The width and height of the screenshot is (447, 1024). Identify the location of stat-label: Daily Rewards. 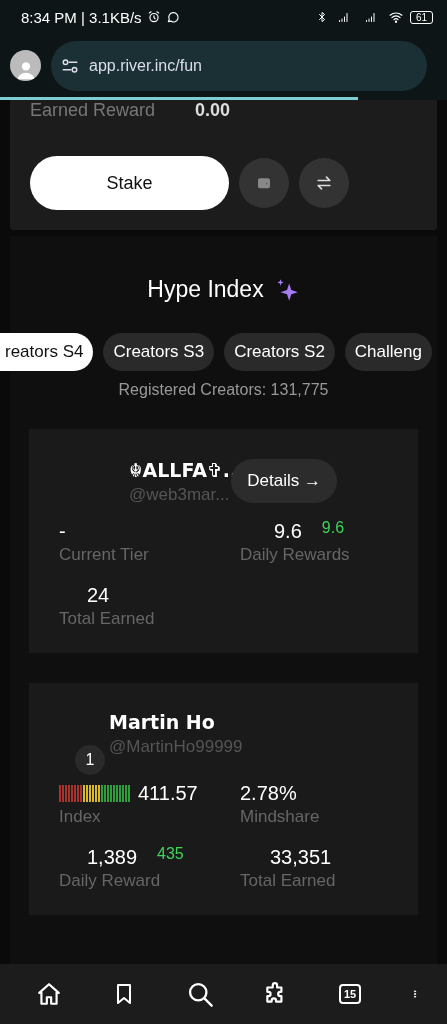
(295, 555).